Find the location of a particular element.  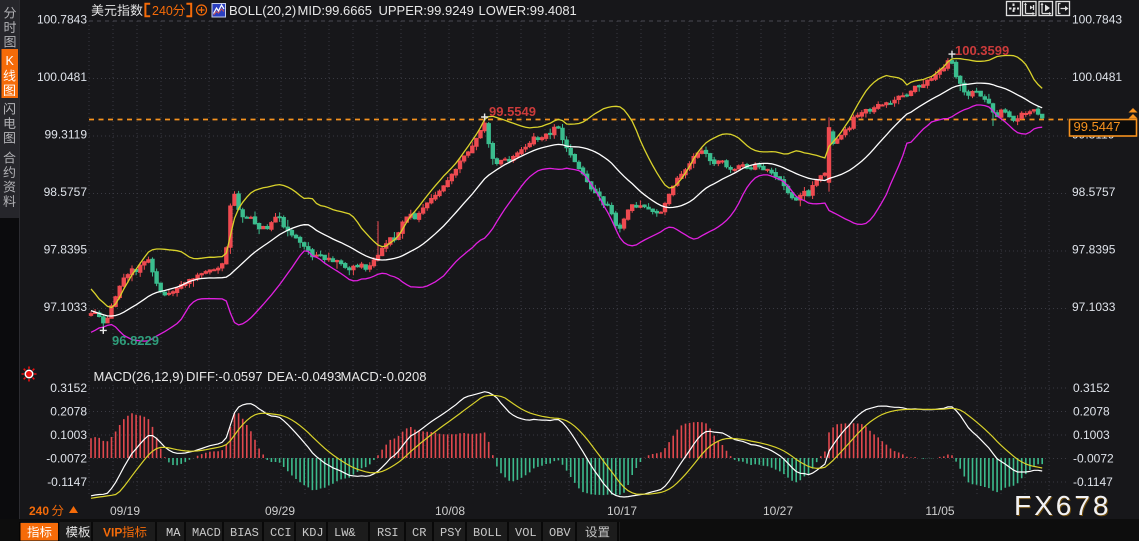

svg-text: VIP is located at coordinates (112, 533).